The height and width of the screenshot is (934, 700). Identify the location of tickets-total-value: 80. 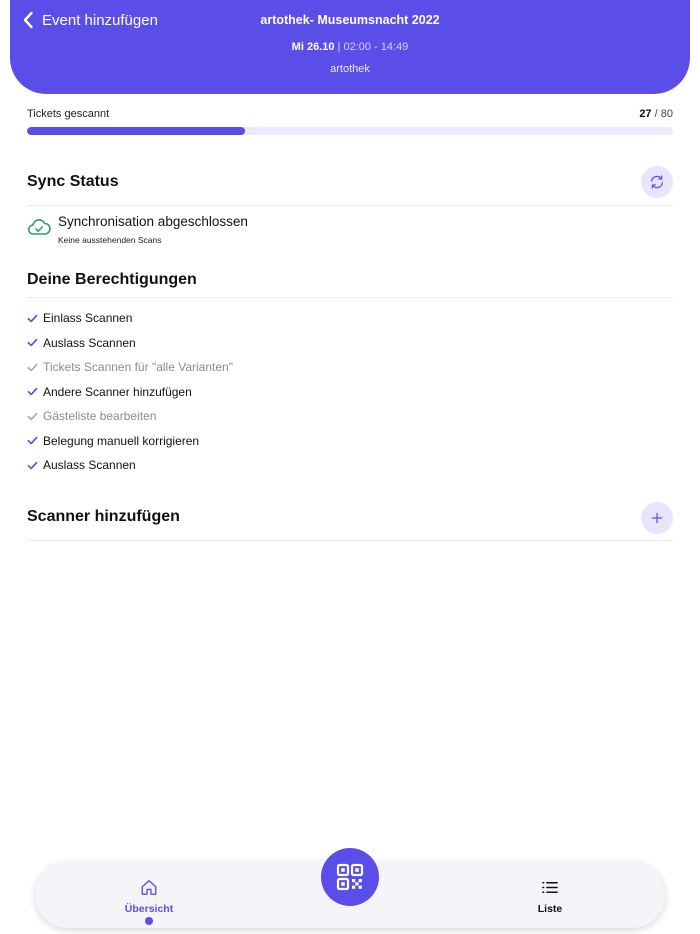
(666, 114).